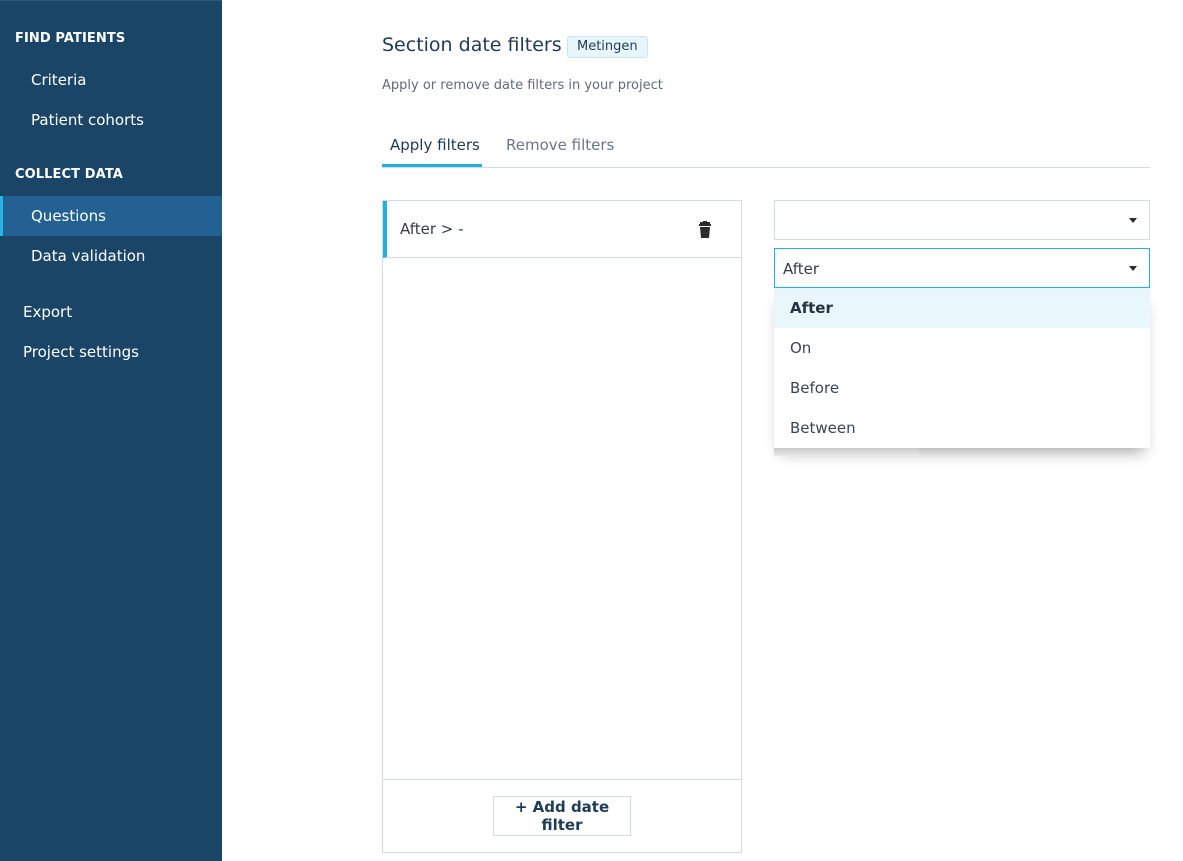  What do you see at coordinates (766, 167) in the screenshot?
I see `tabs-divider` at bounding box center [766, 167].